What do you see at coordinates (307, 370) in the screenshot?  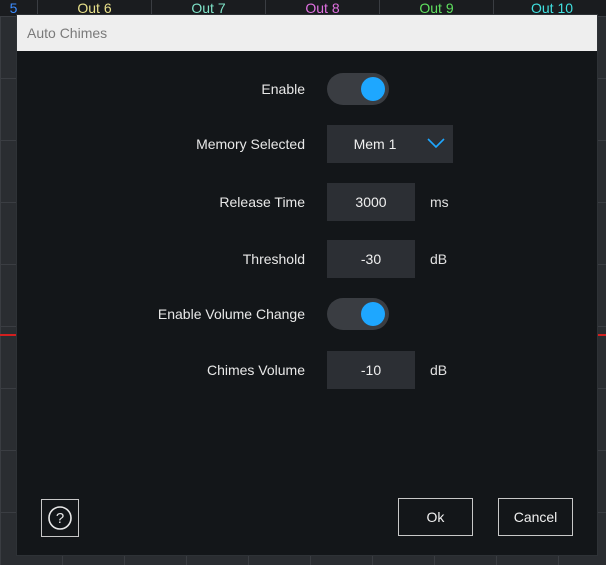 I see `chimes-volume-row: Chimes Volume dB` at bounding box center [307, 370].